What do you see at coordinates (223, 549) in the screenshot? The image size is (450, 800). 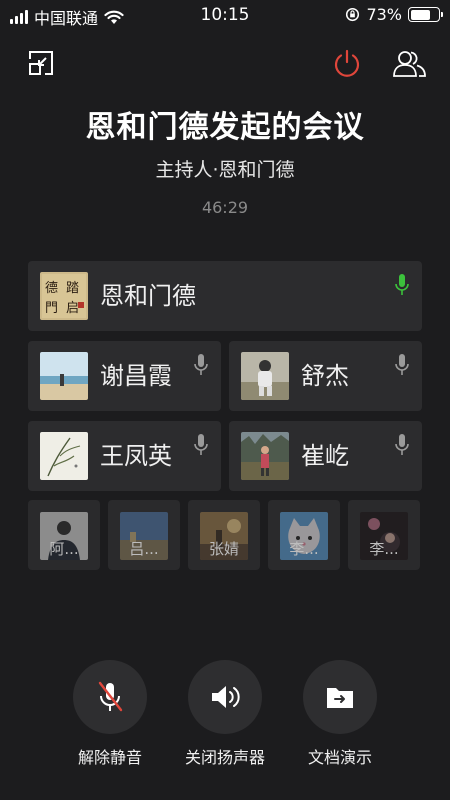 I see `participant-thumb-name: 张婧` at bounding box center [223, 549].